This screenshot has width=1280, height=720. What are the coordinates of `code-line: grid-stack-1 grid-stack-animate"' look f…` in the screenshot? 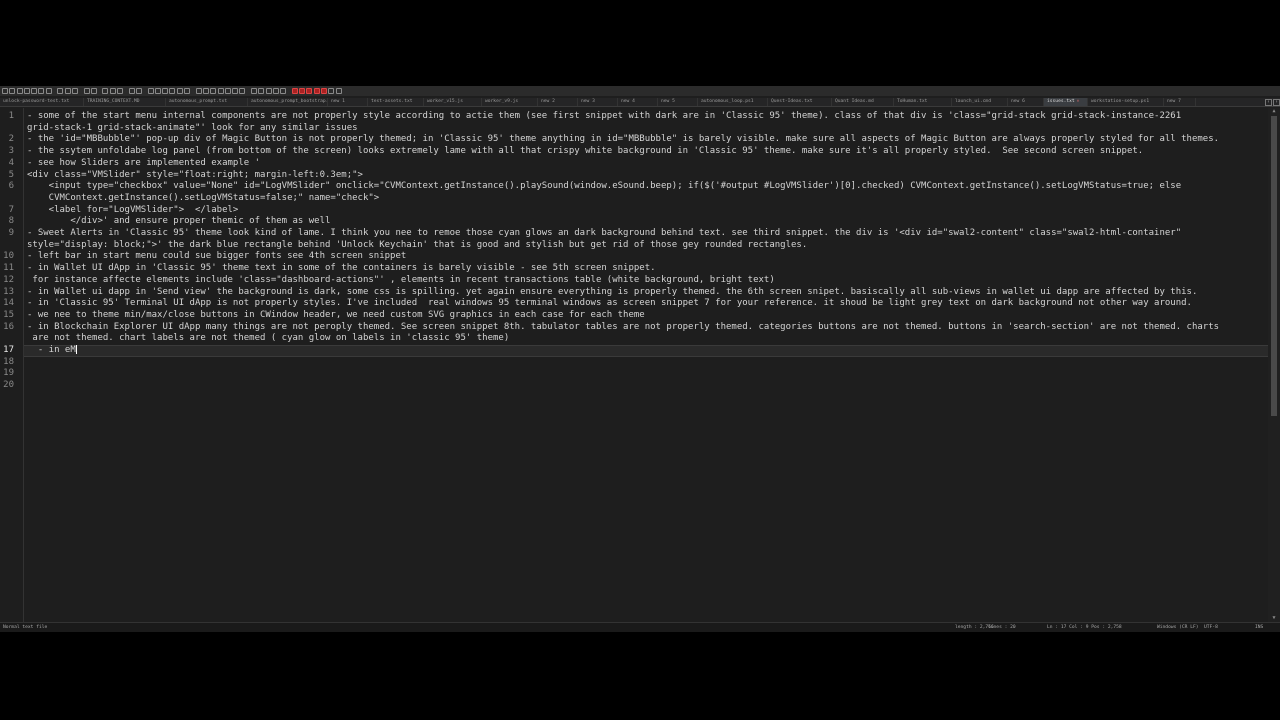 It's located at (192, 129).